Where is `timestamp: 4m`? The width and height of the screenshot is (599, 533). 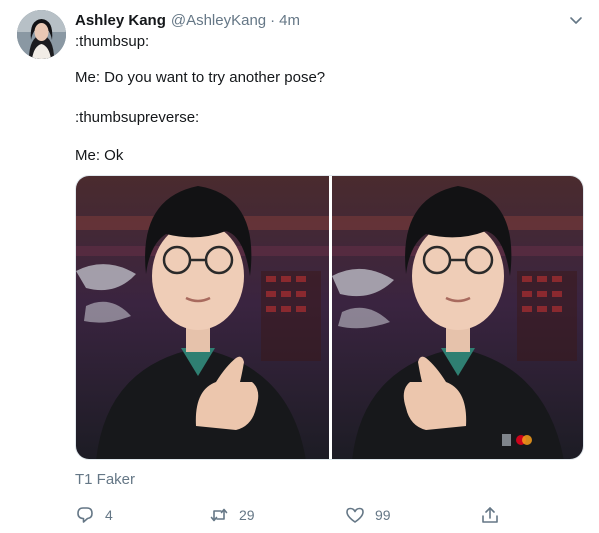
timestamp: 4m is located at coordinates (289, 20).